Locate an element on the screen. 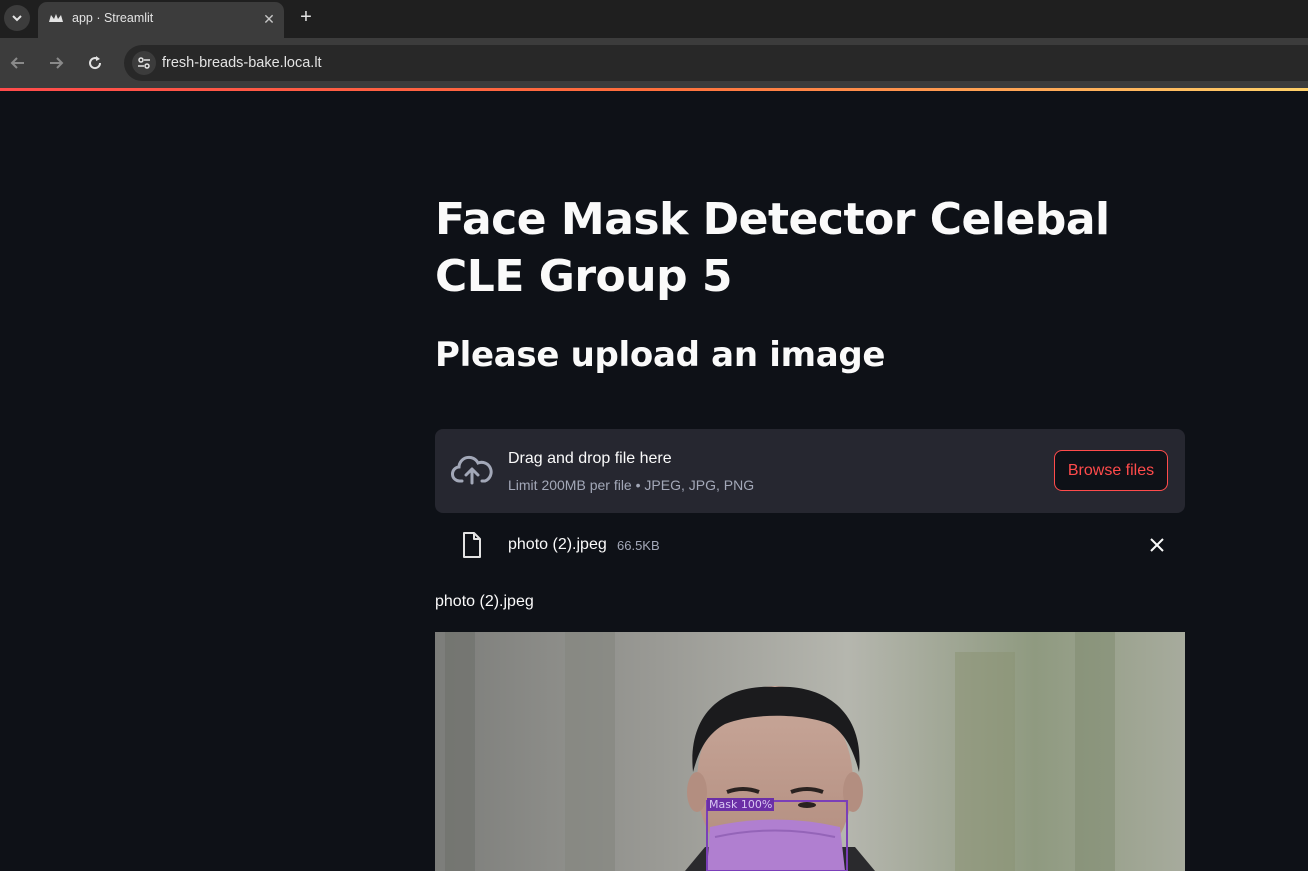  plus-icon: + is located at coordinates (306, 18).